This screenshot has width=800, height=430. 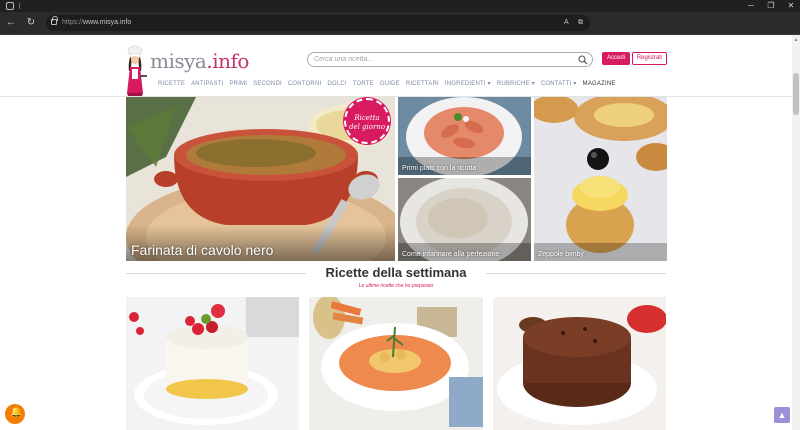 What do you see at coordinates (796, 40) in the screenshot?
I see `scroll-up-icon: ▲` at bounding box center [796, 40].